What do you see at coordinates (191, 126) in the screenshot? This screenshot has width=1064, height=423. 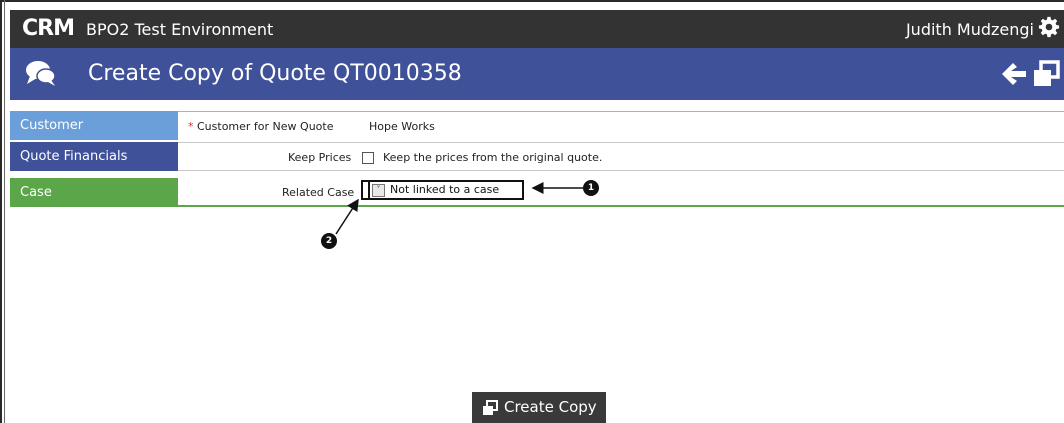 I see `required-marker: *` at bounding box center [191, 126].